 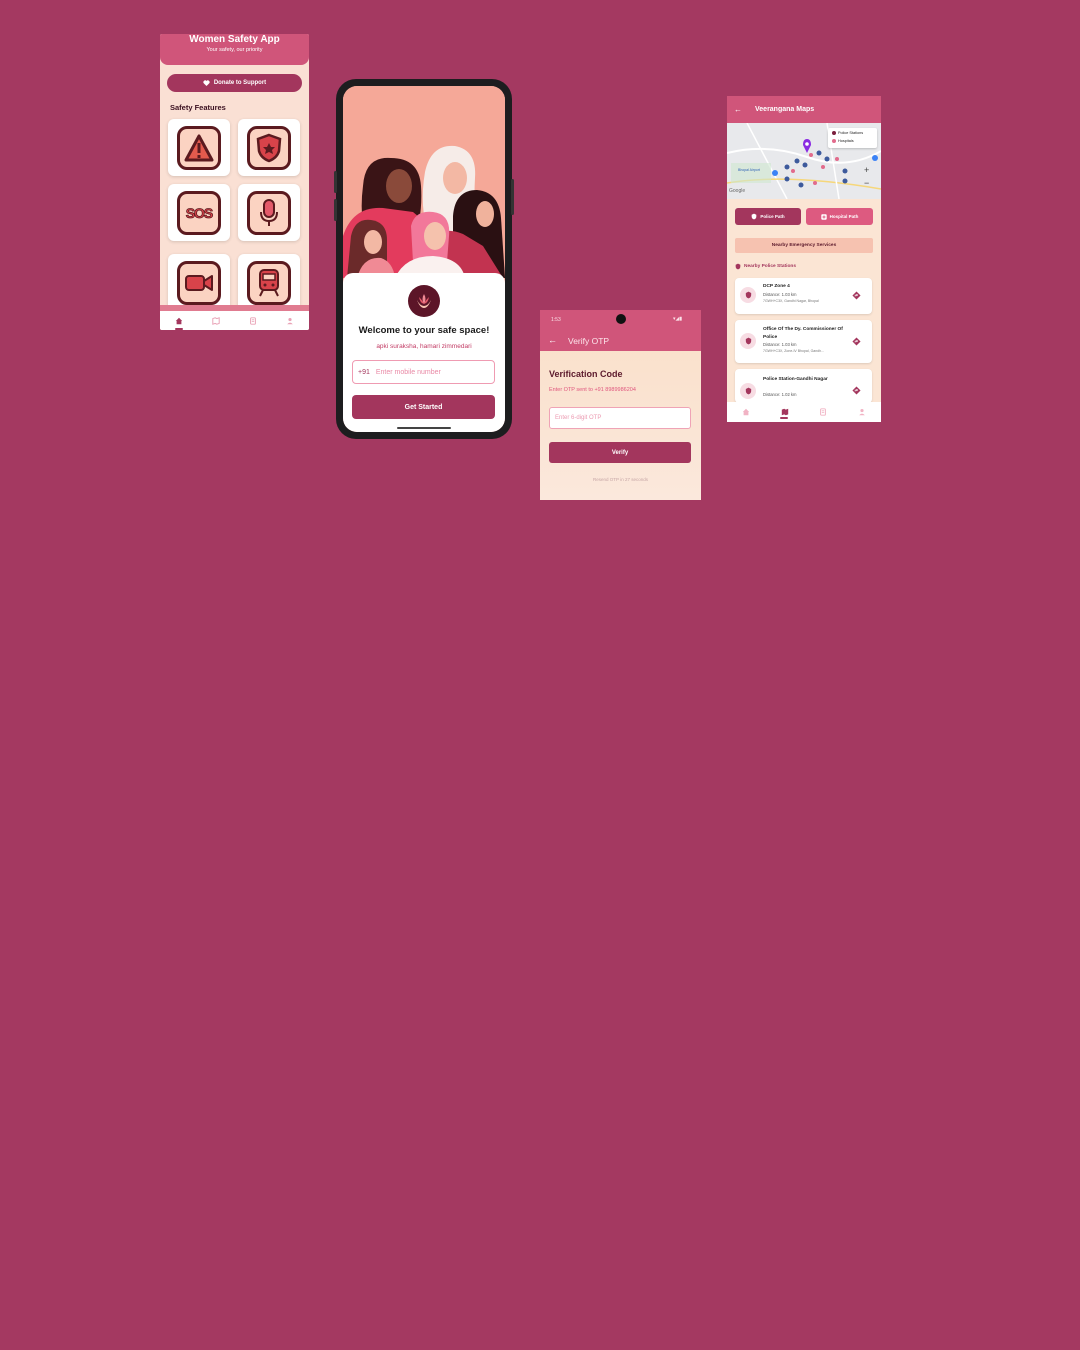 I want to click on station-address: 7GWH+C3X, Gandhi Nagar, Bhopal, so click(x=791, y=301).